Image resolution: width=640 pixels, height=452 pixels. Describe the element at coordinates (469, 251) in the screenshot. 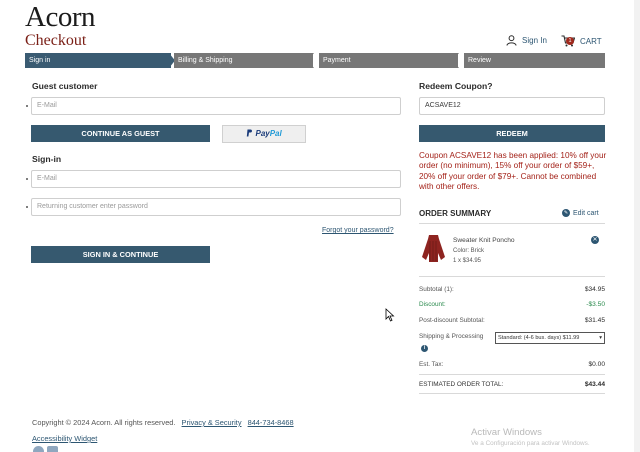

I see `product-color: Color: Brick` at that location.